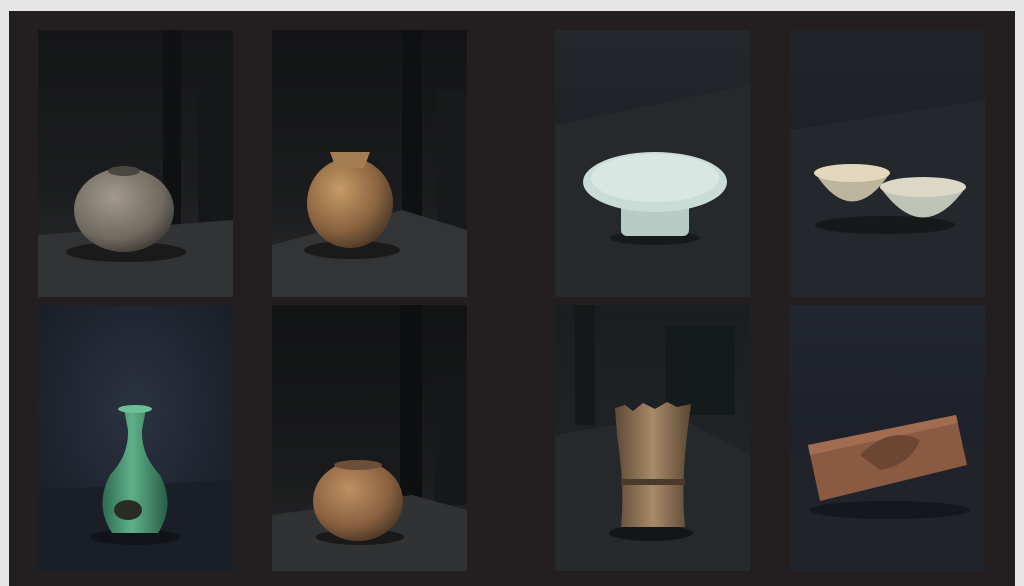 The image size is (1024, 586). I want to click on photo-small-earthenware-jar, so click(369, 438).